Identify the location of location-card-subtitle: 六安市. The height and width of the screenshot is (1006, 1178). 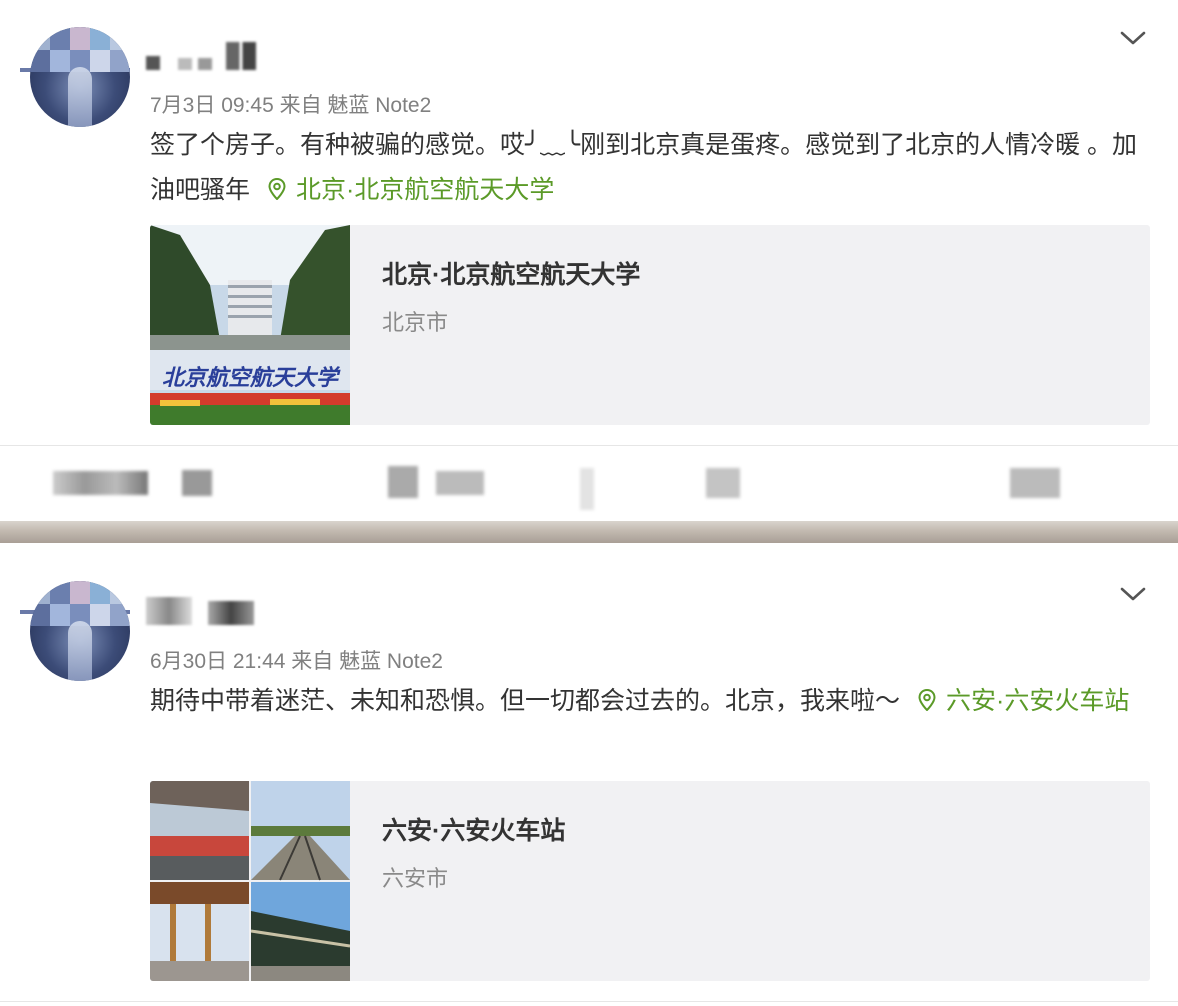
(415, 878).